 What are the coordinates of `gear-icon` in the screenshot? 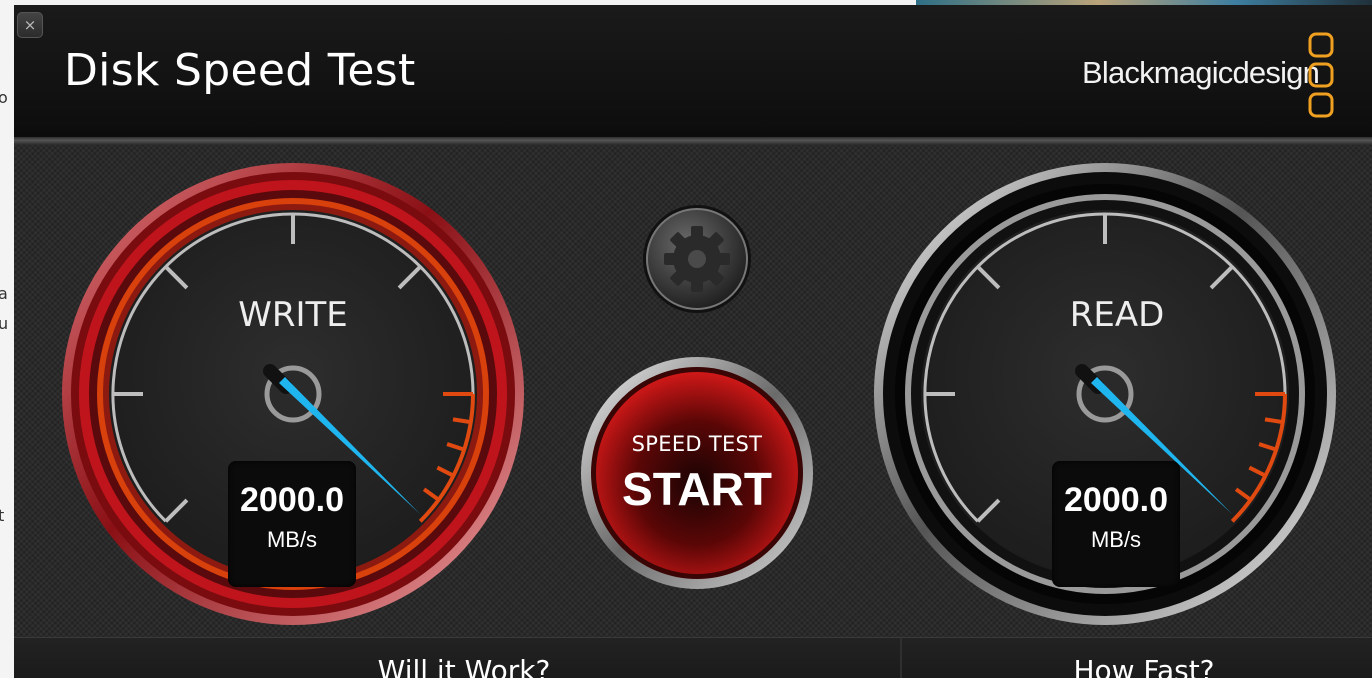 It's located at (697, 259).